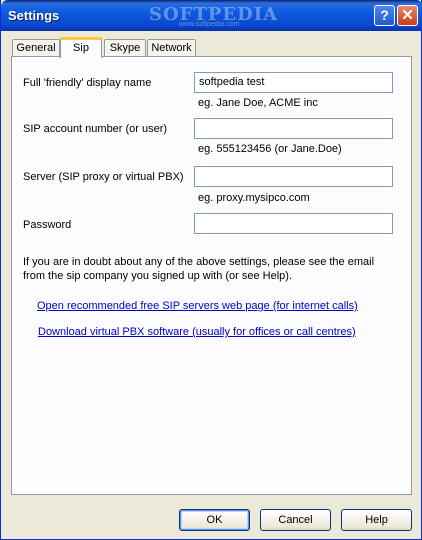 The height and width of the screenshot is (540, 422). What do you see at coordinates (293, 176) in the screenshot?
I see `server-field` at bounding box center [293, 176].